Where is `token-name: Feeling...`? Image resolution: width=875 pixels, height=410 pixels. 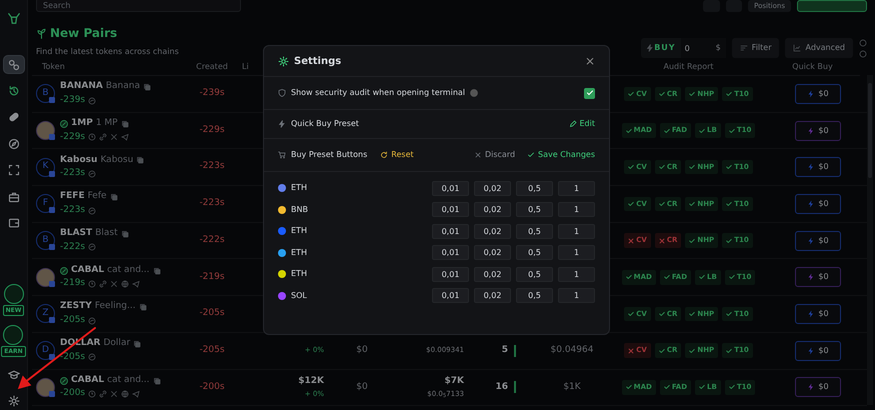 token-name: Feeling... is located at coordinates (115, 307).